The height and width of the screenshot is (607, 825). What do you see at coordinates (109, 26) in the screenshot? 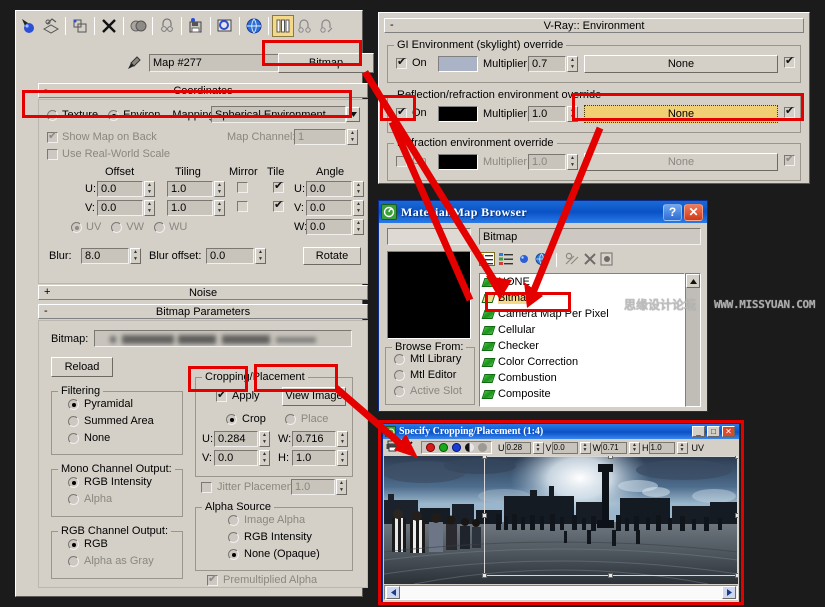
I see `reset-map-icon` at bounding box center [109, 26].